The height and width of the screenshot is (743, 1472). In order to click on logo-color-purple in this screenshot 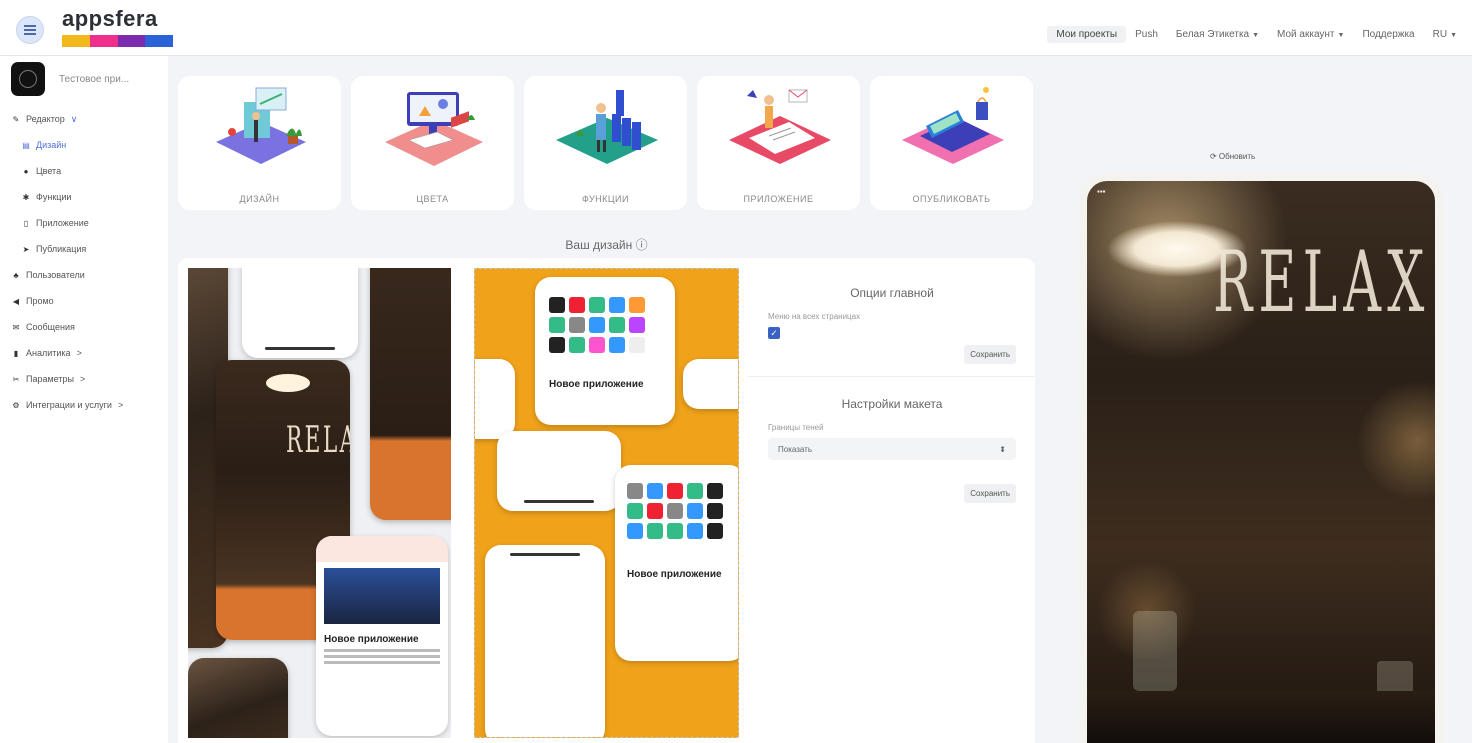, I will do `click(131, 41)`.